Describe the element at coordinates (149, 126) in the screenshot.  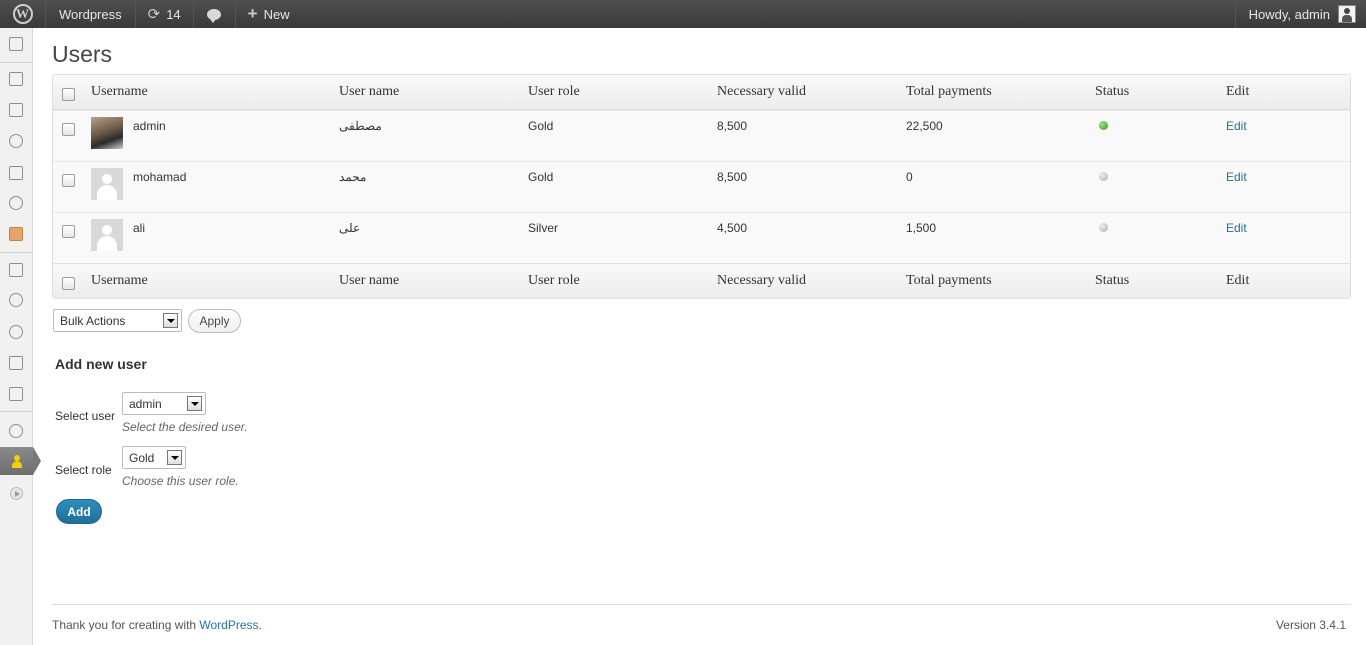
I see `username-cell: admin` at that location.